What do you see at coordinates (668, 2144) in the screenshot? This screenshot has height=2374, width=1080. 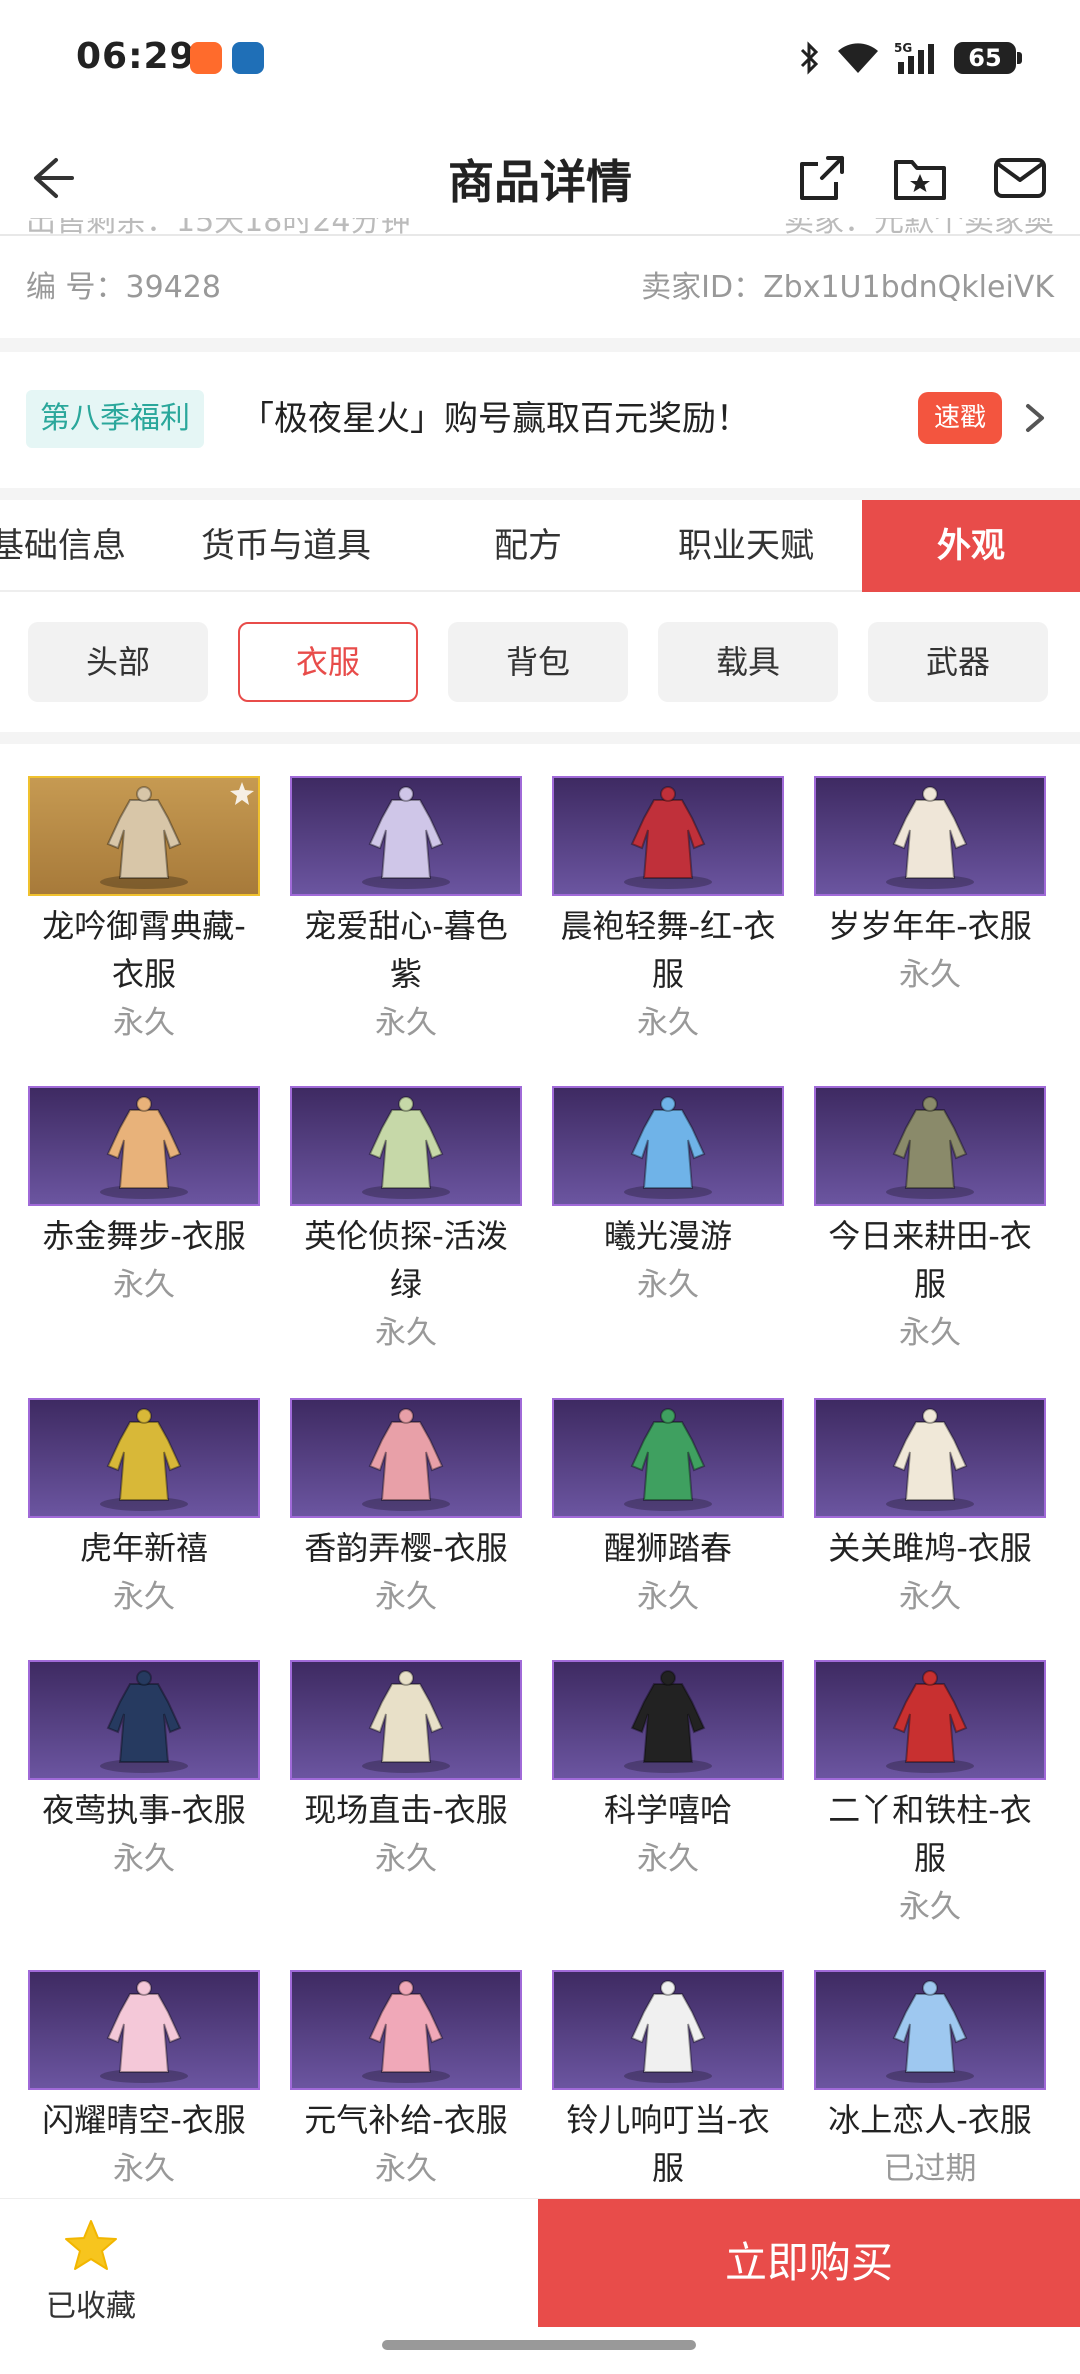 I see `outfit-name: 铃儿响叮当-衣服` at bounding box center [668, 2144].